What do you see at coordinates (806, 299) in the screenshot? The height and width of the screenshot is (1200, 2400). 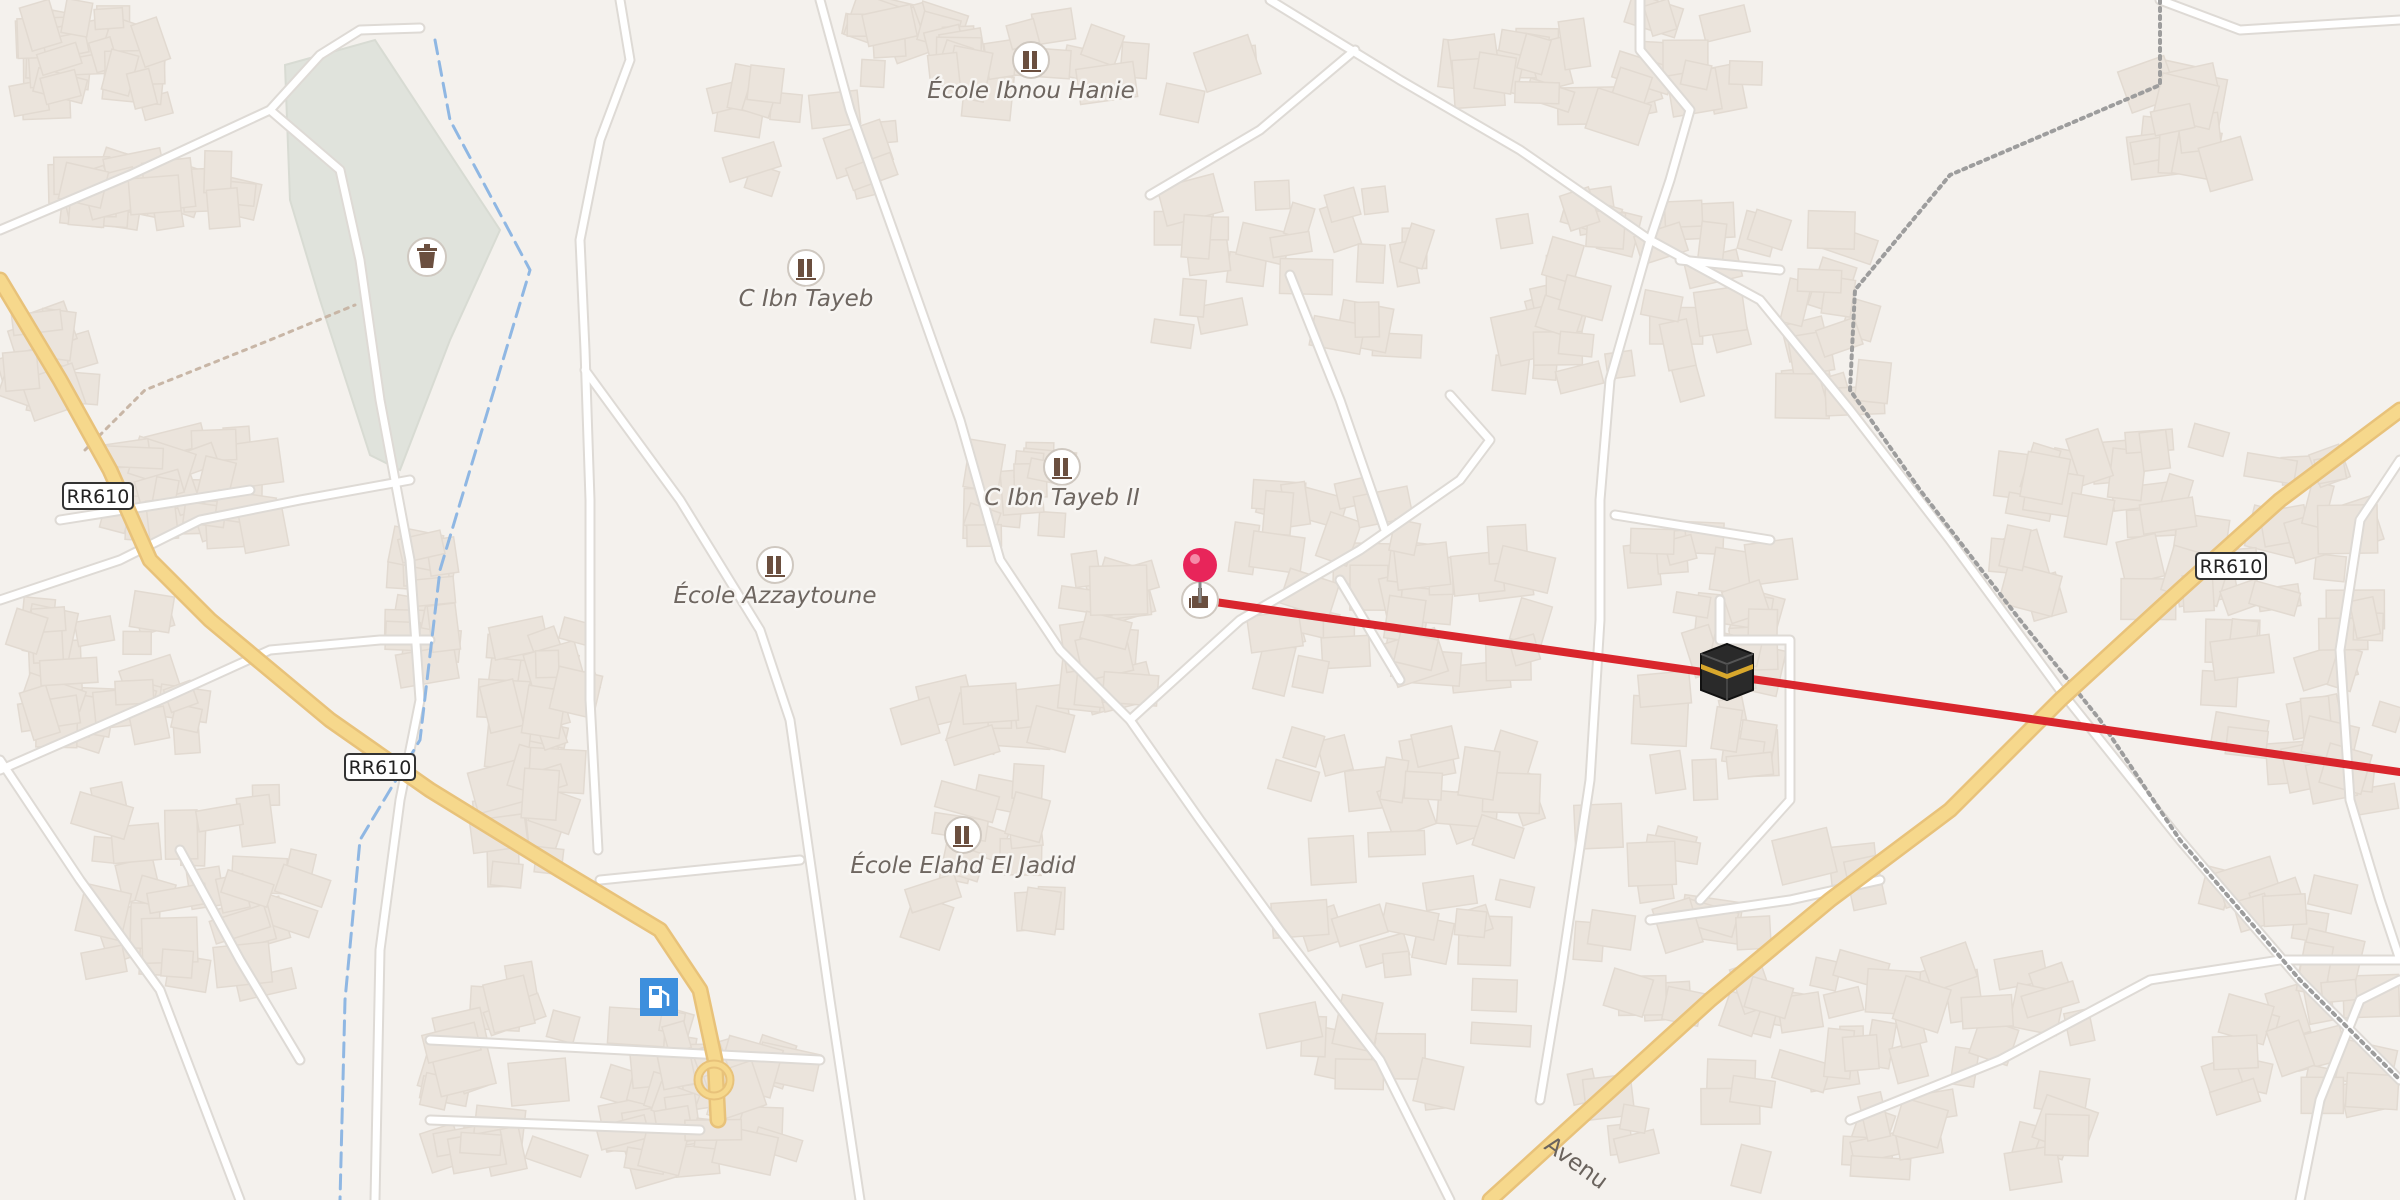 I see `school-label: C Ibn Tayeb` at bounding box center [806, 299].